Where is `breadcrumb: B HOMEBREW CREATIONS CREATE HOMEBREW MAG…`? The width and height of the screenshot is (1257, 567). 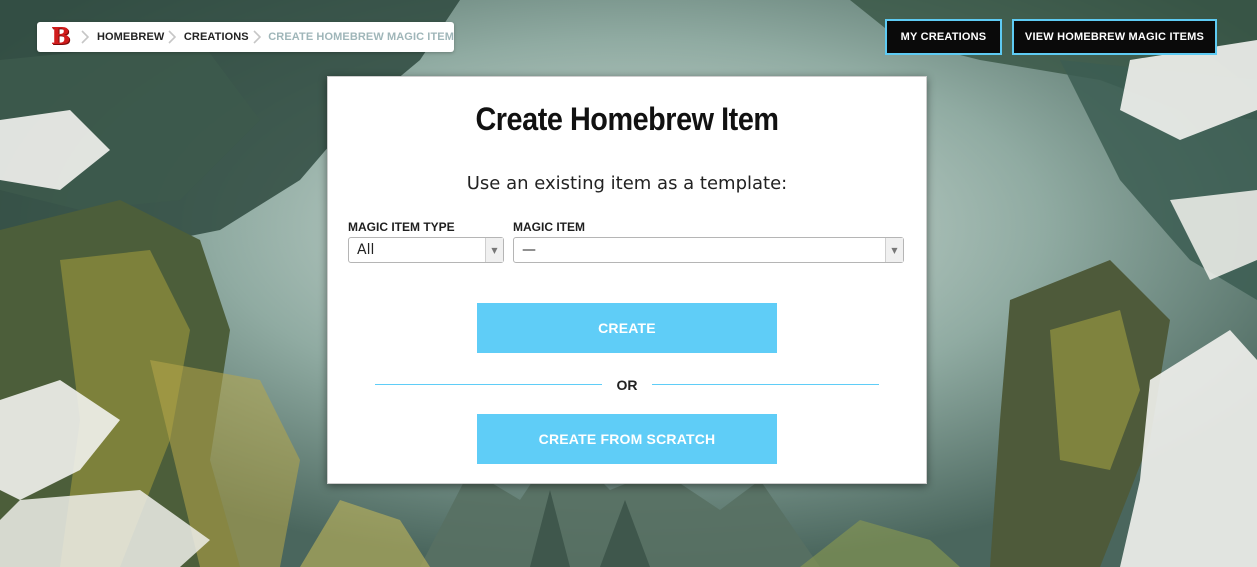 breadcrumb: B HOMEBREW CREATIONS CREATE HOMEBREW MAG… is located at coordinates (245, 37).